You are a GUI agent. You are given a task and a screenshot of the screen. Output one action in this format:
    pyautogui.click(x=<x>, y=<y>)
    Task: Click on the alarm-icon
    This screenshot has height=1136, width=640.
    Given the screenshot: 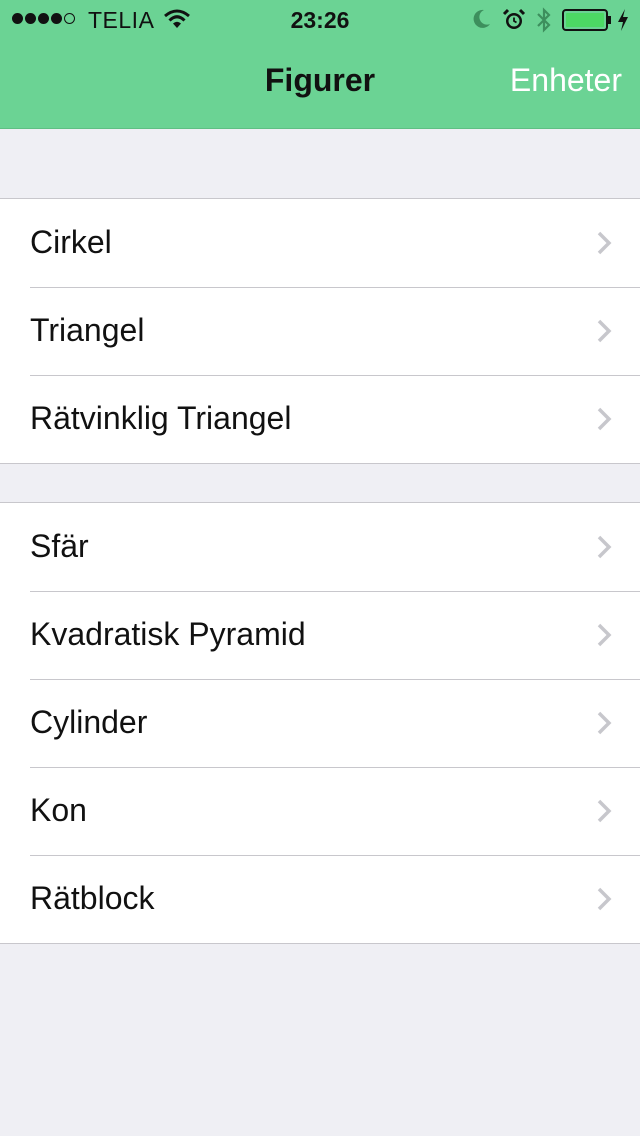 What is the action you would take?
    pyautogui.click(x=514, y=18)
    